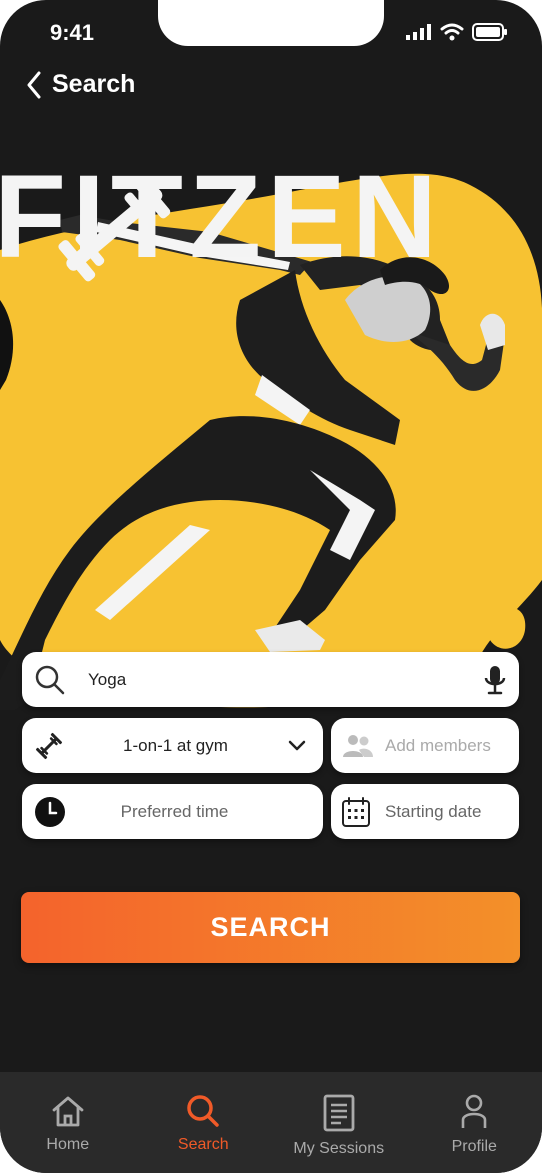 Image resolution: width=542 pixels, height=1173 pixels. What do you see at coordinates (495, 680) in the screenshot?
I see `microphone-icon` at bounding box center [495, 680].